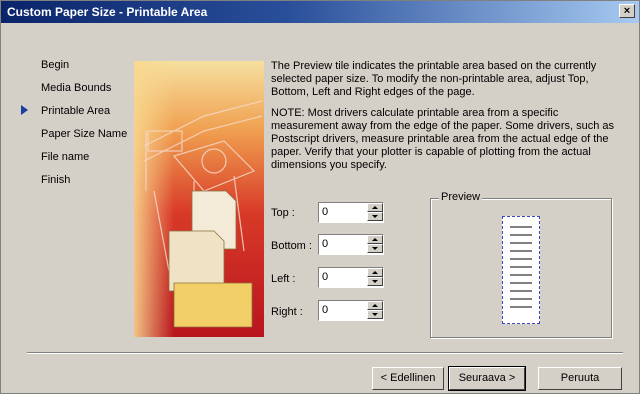 The width and height of the screenshot is (640, 394). What do you see at coordinates (291, 246) in the screenshot?
I see `bottom-label: Bottom :` at bounding box center [291, 246].